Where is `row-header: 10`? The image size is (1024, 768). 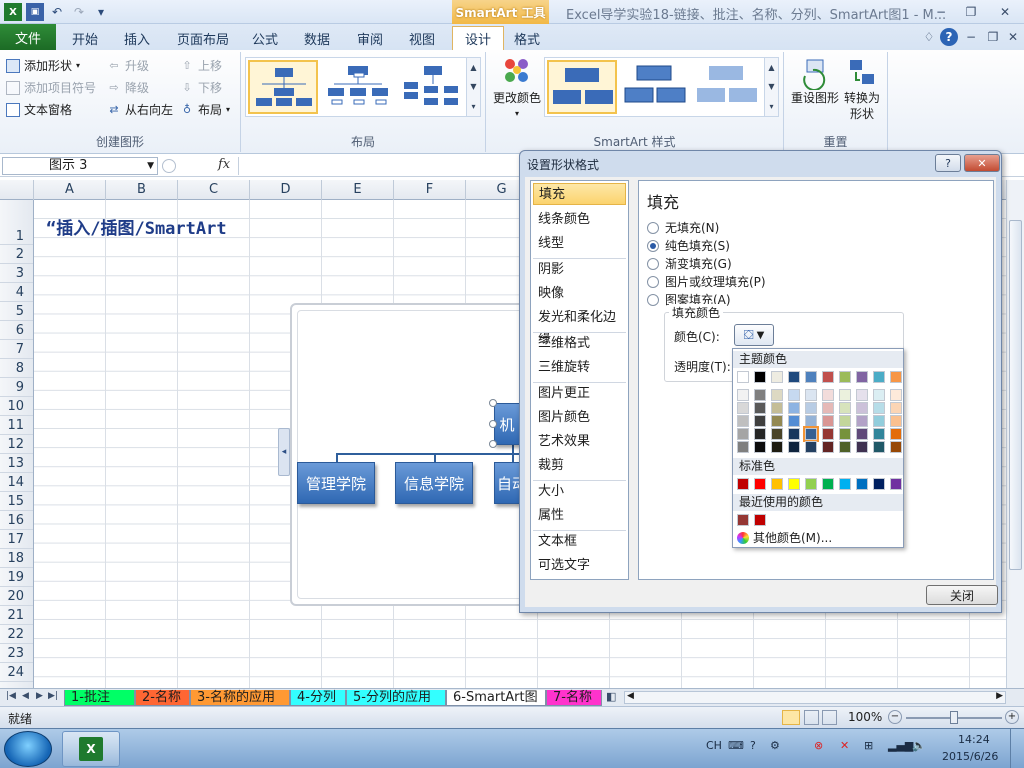
row-header: 10 is located at coordinates (16, 406).